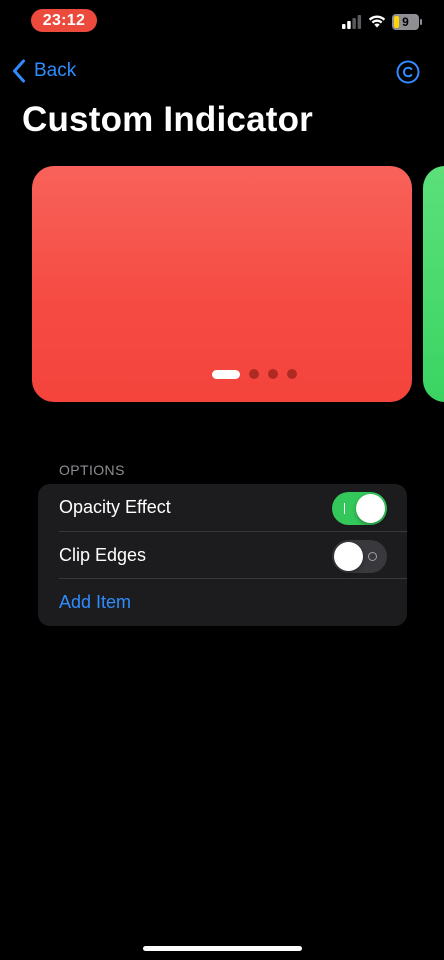  I want to click on clip-edges-toggle, so click(359, 556).